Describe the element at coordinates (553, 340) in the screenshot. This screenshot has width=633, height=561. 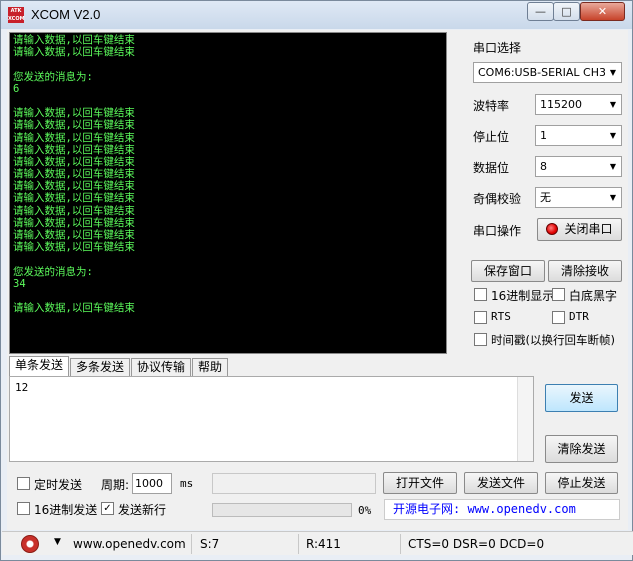
I see `timestamp-label: 时间戳(以换行回车断帧)` at that location.